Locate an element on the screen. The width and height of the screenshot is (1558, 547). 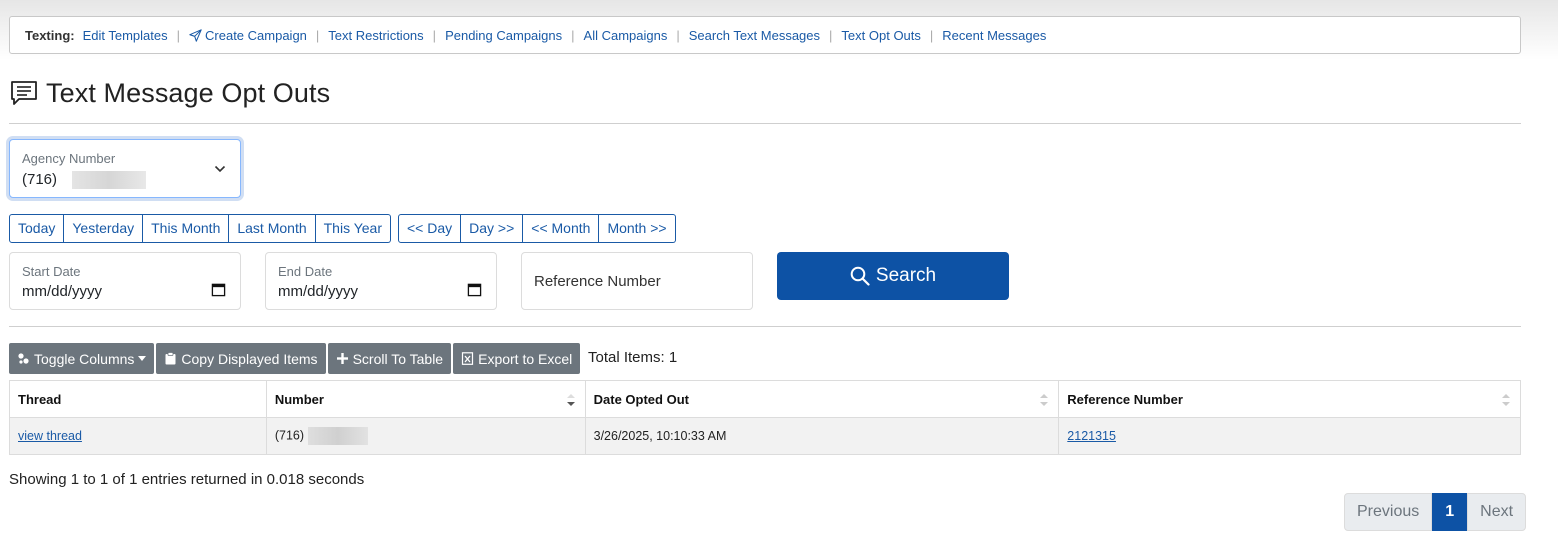
chat-icon is located at coordinates (24, 93).